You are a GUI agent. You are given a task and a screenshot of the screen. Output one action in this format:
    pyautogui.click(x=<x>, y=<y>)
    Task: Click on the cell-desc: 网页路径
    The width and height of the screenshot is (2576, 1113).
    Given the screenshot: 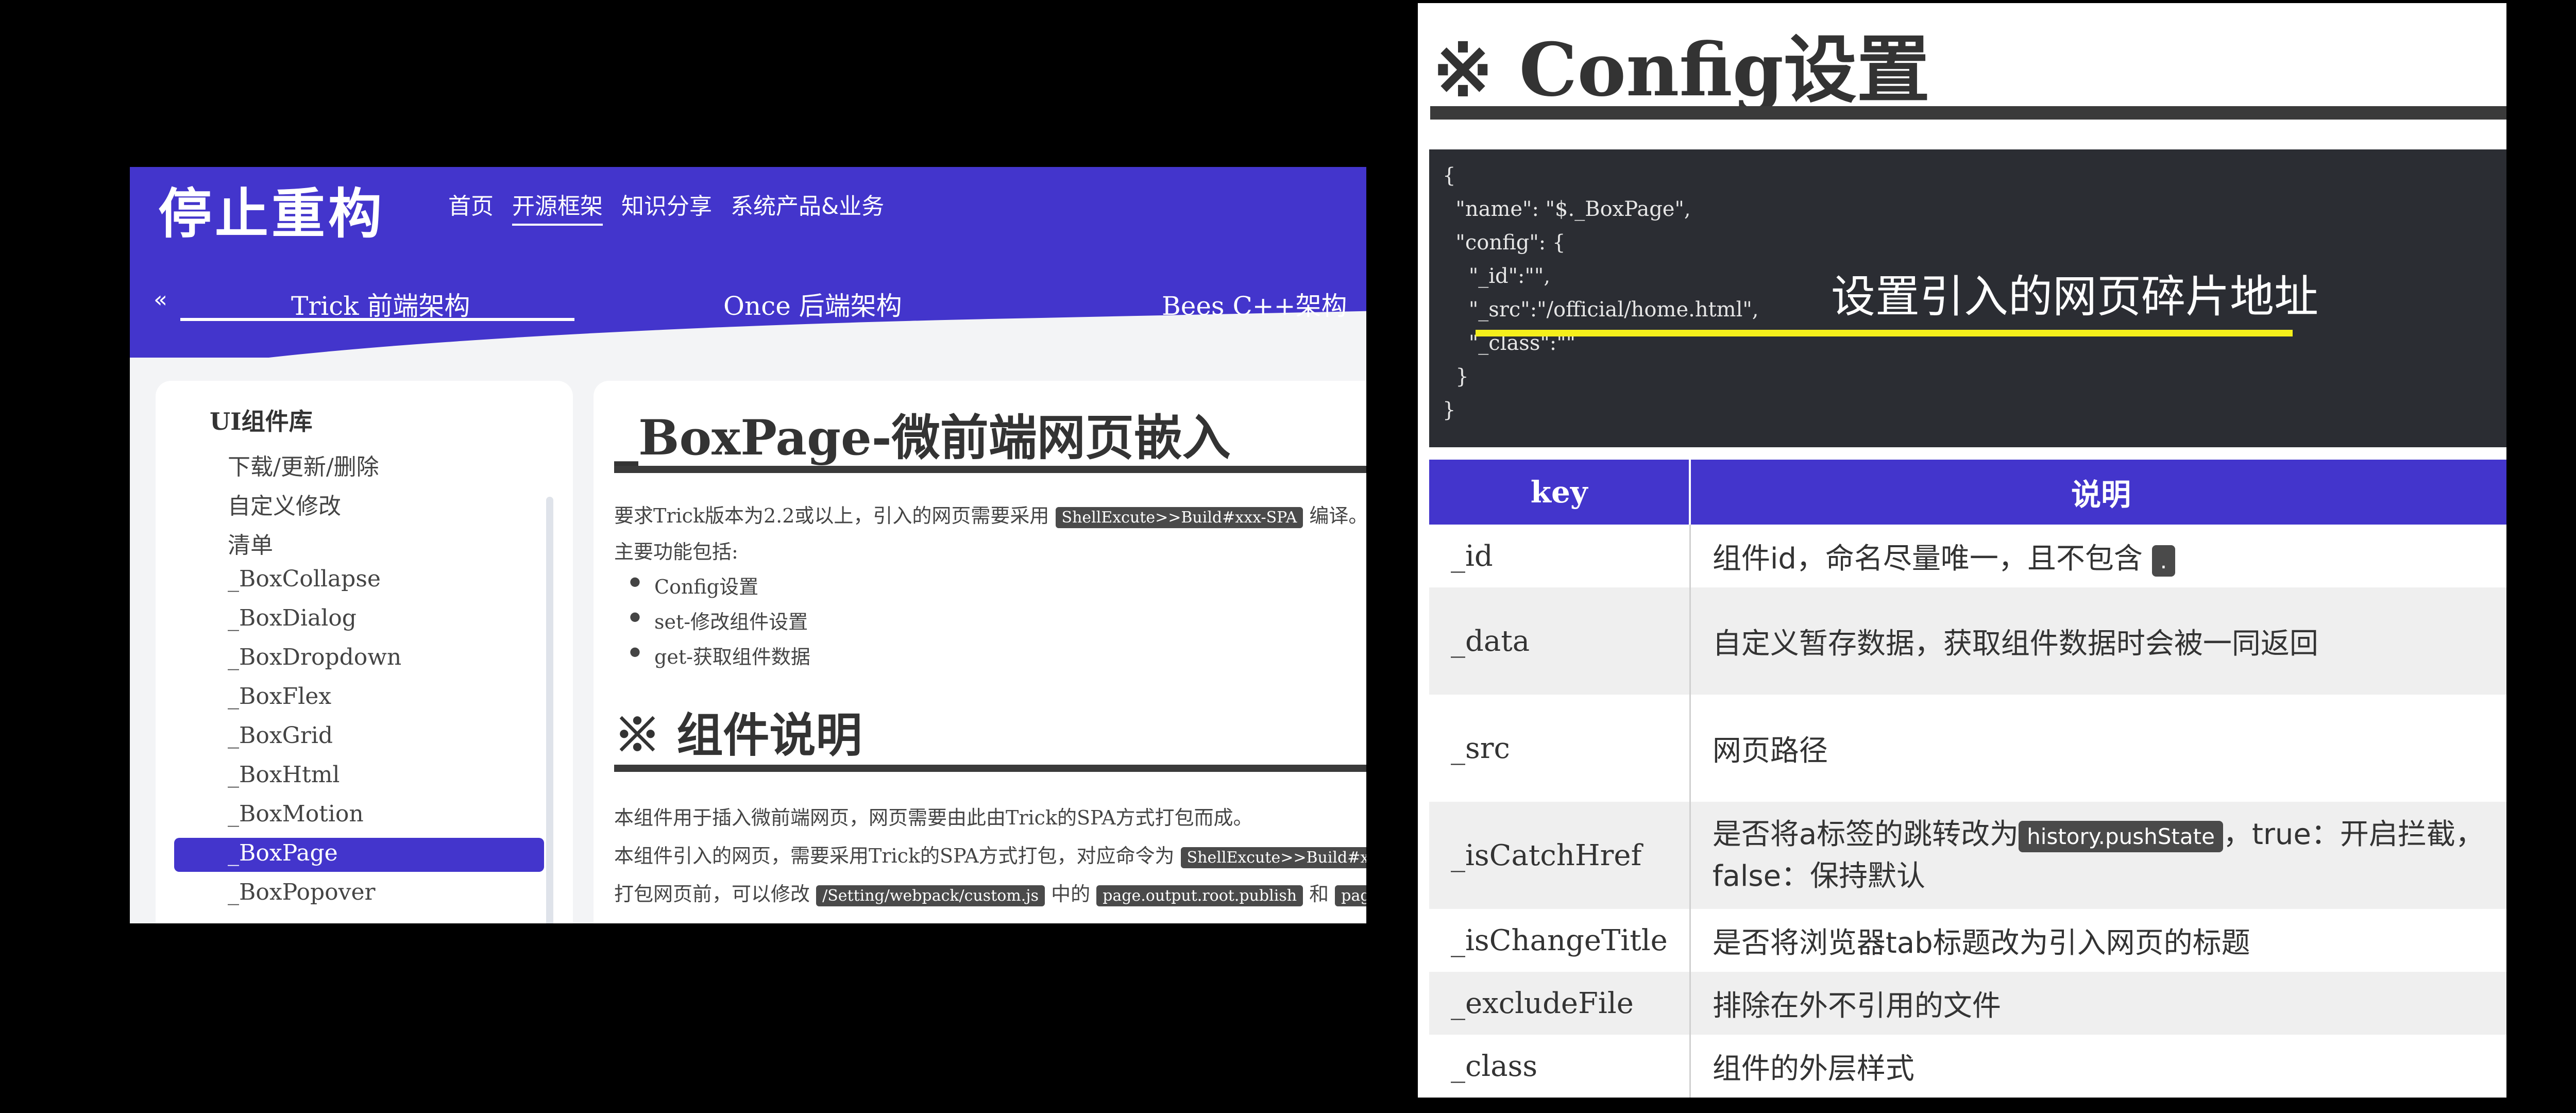 What is the action you would take?
    pyautogui.click(x=1770, y=751)
    